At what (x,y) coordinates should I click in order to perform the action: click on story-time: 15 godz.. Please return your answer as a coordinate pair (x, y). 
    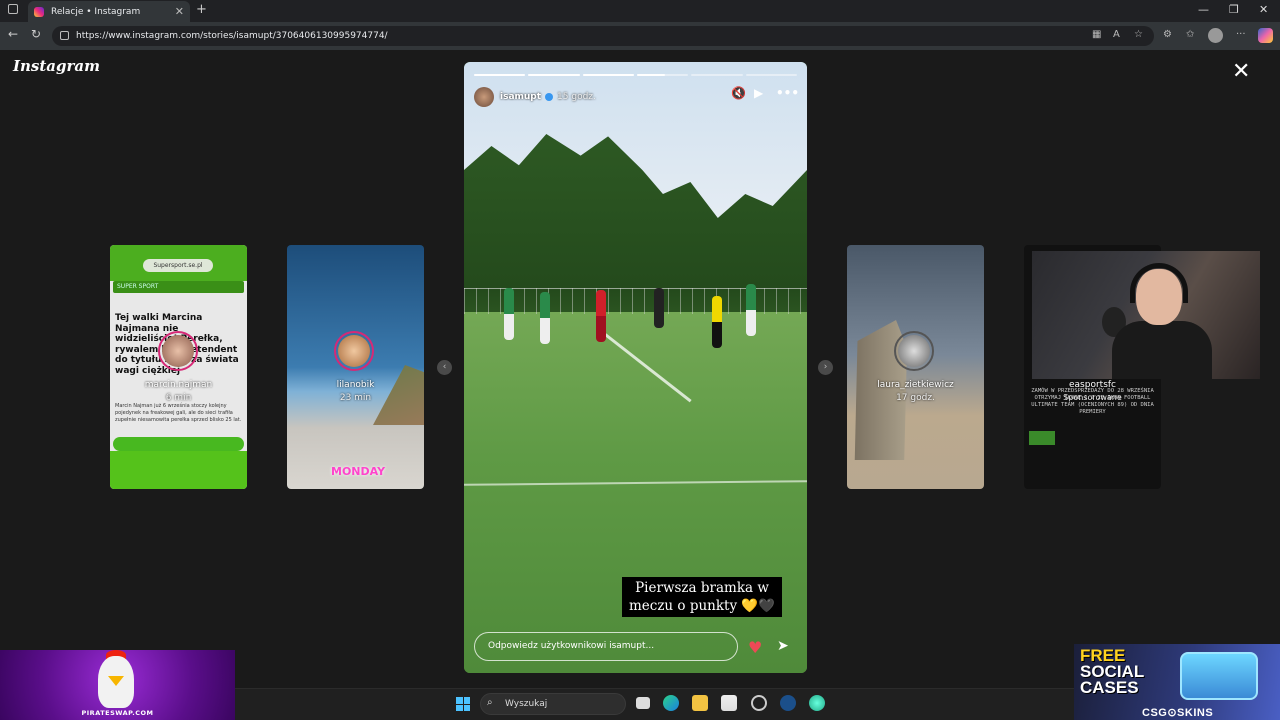
    Looking at the image, I should click on (576, 97).